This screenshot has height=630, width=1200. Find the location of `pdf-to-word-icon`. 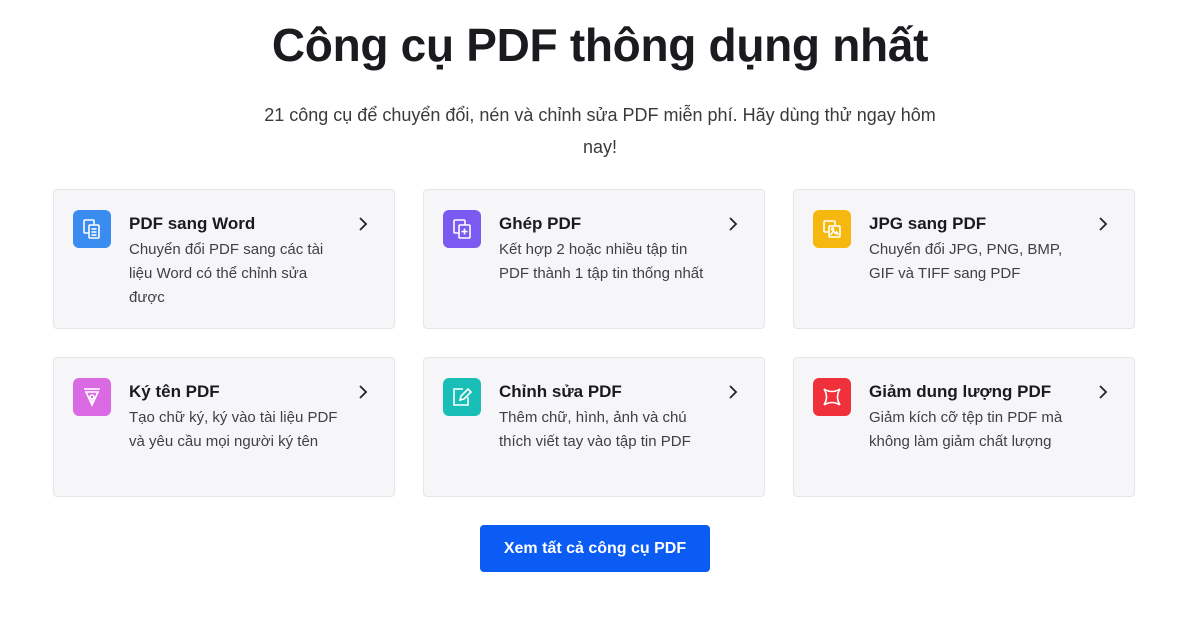

pdf-to-word-icon is located at coordinates (92, 229).